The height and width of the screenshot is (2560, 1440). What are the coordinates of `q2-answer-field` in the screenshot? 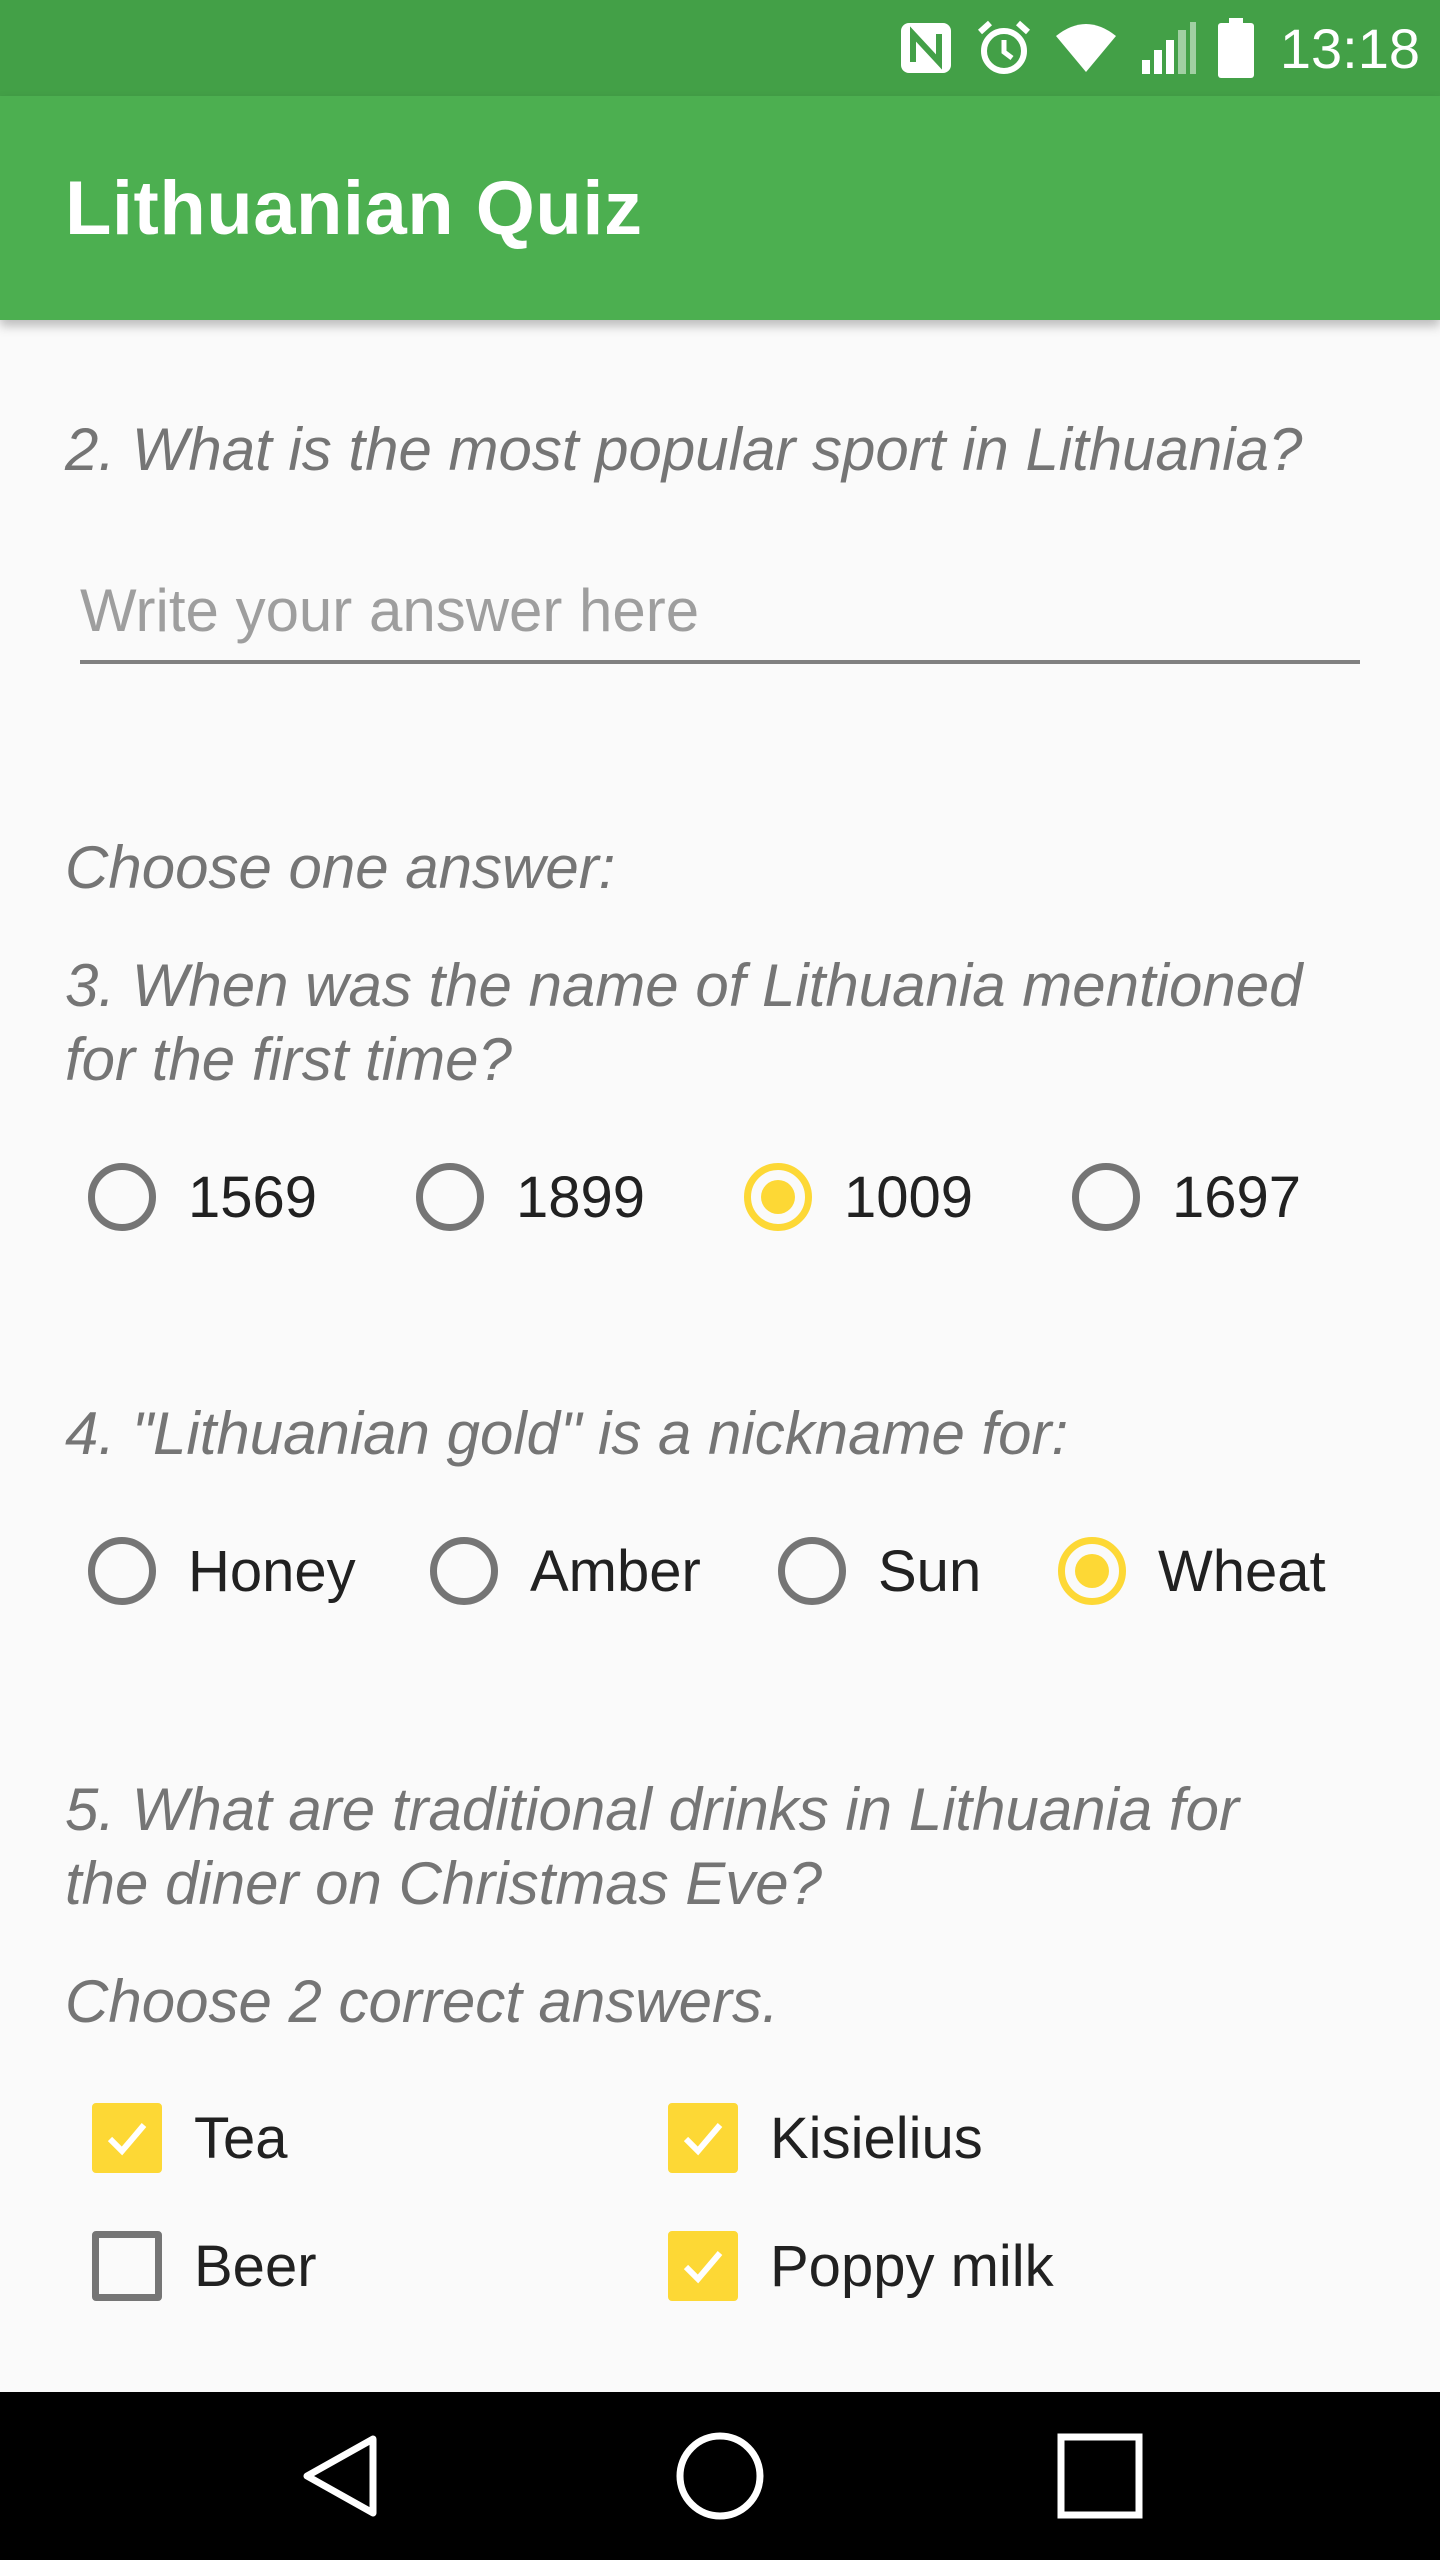 It's located at (720, 612).